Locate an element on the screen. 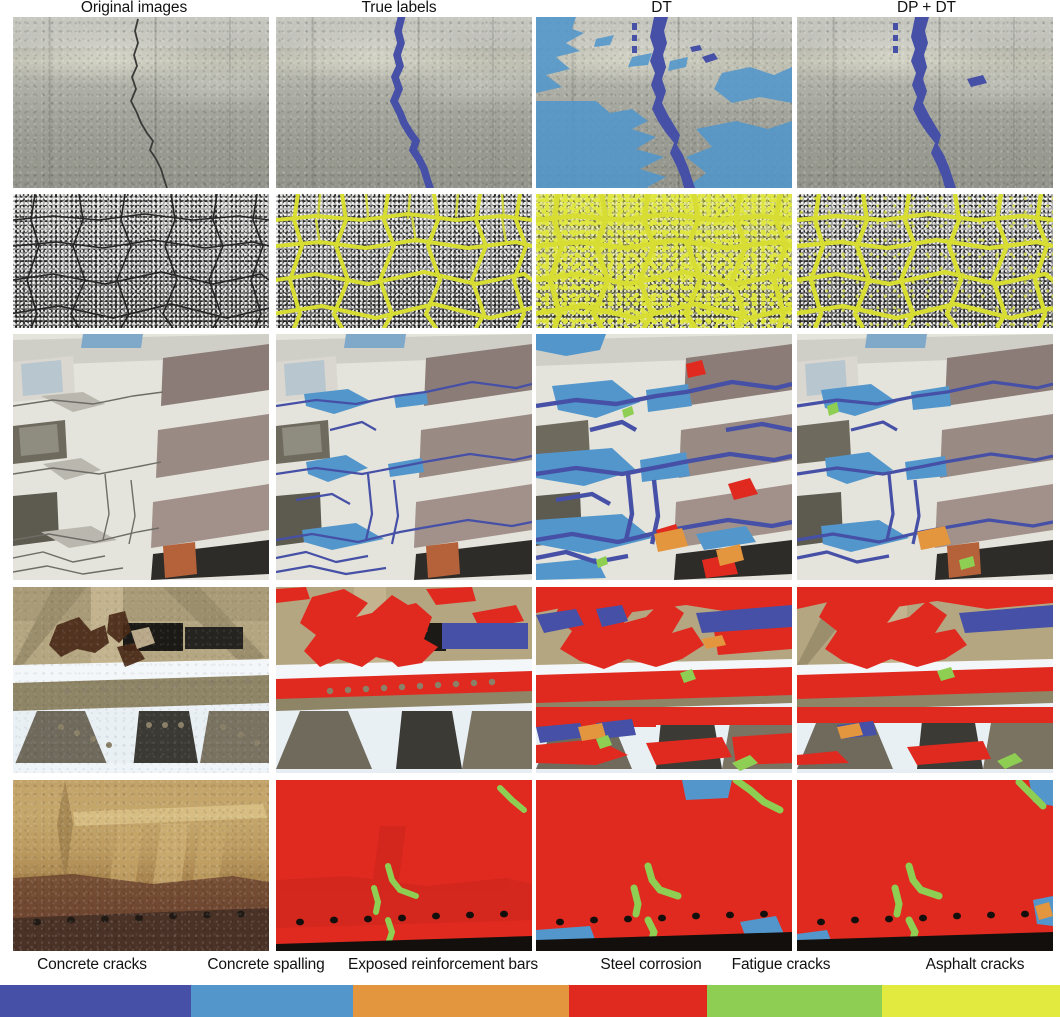 The height and width of the screenshot is (1017, 1060). mask-dt-prediction is located at coordinates (664, 102).